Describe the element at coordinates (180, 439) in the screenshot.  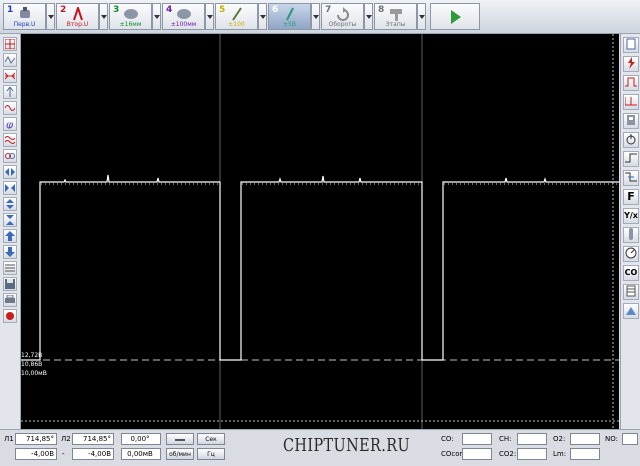
I see `cursor-mode-button` at that location.